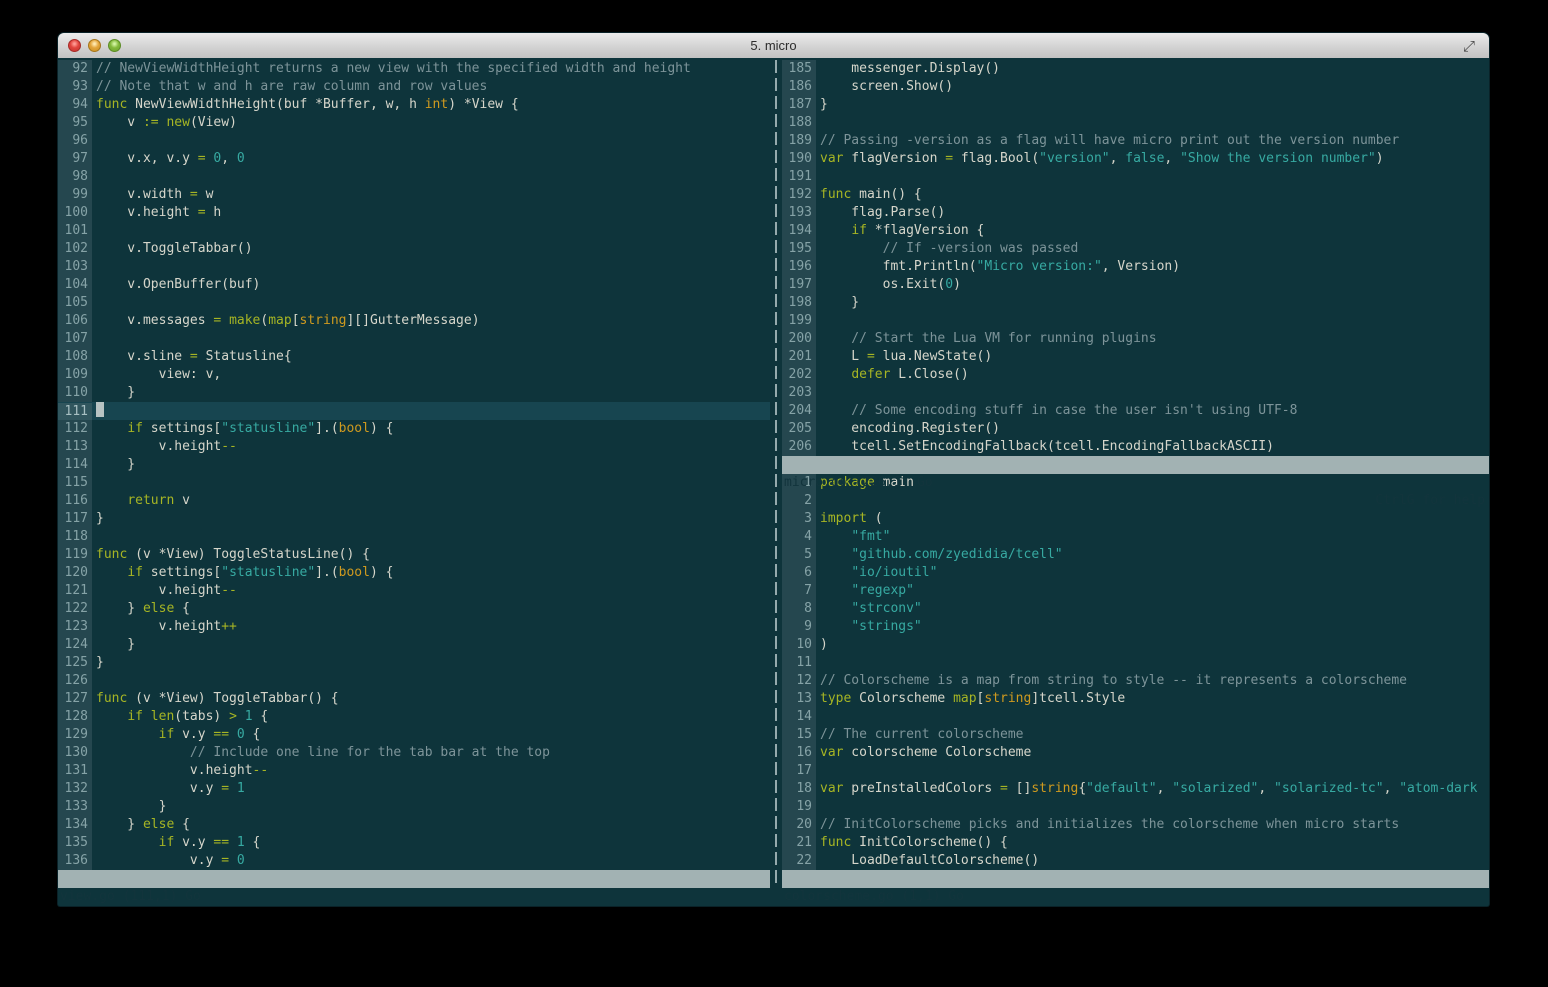  Describe the element at coordinates (1135, 105) in the screenshot. I see `code-line: 187}` at that location.